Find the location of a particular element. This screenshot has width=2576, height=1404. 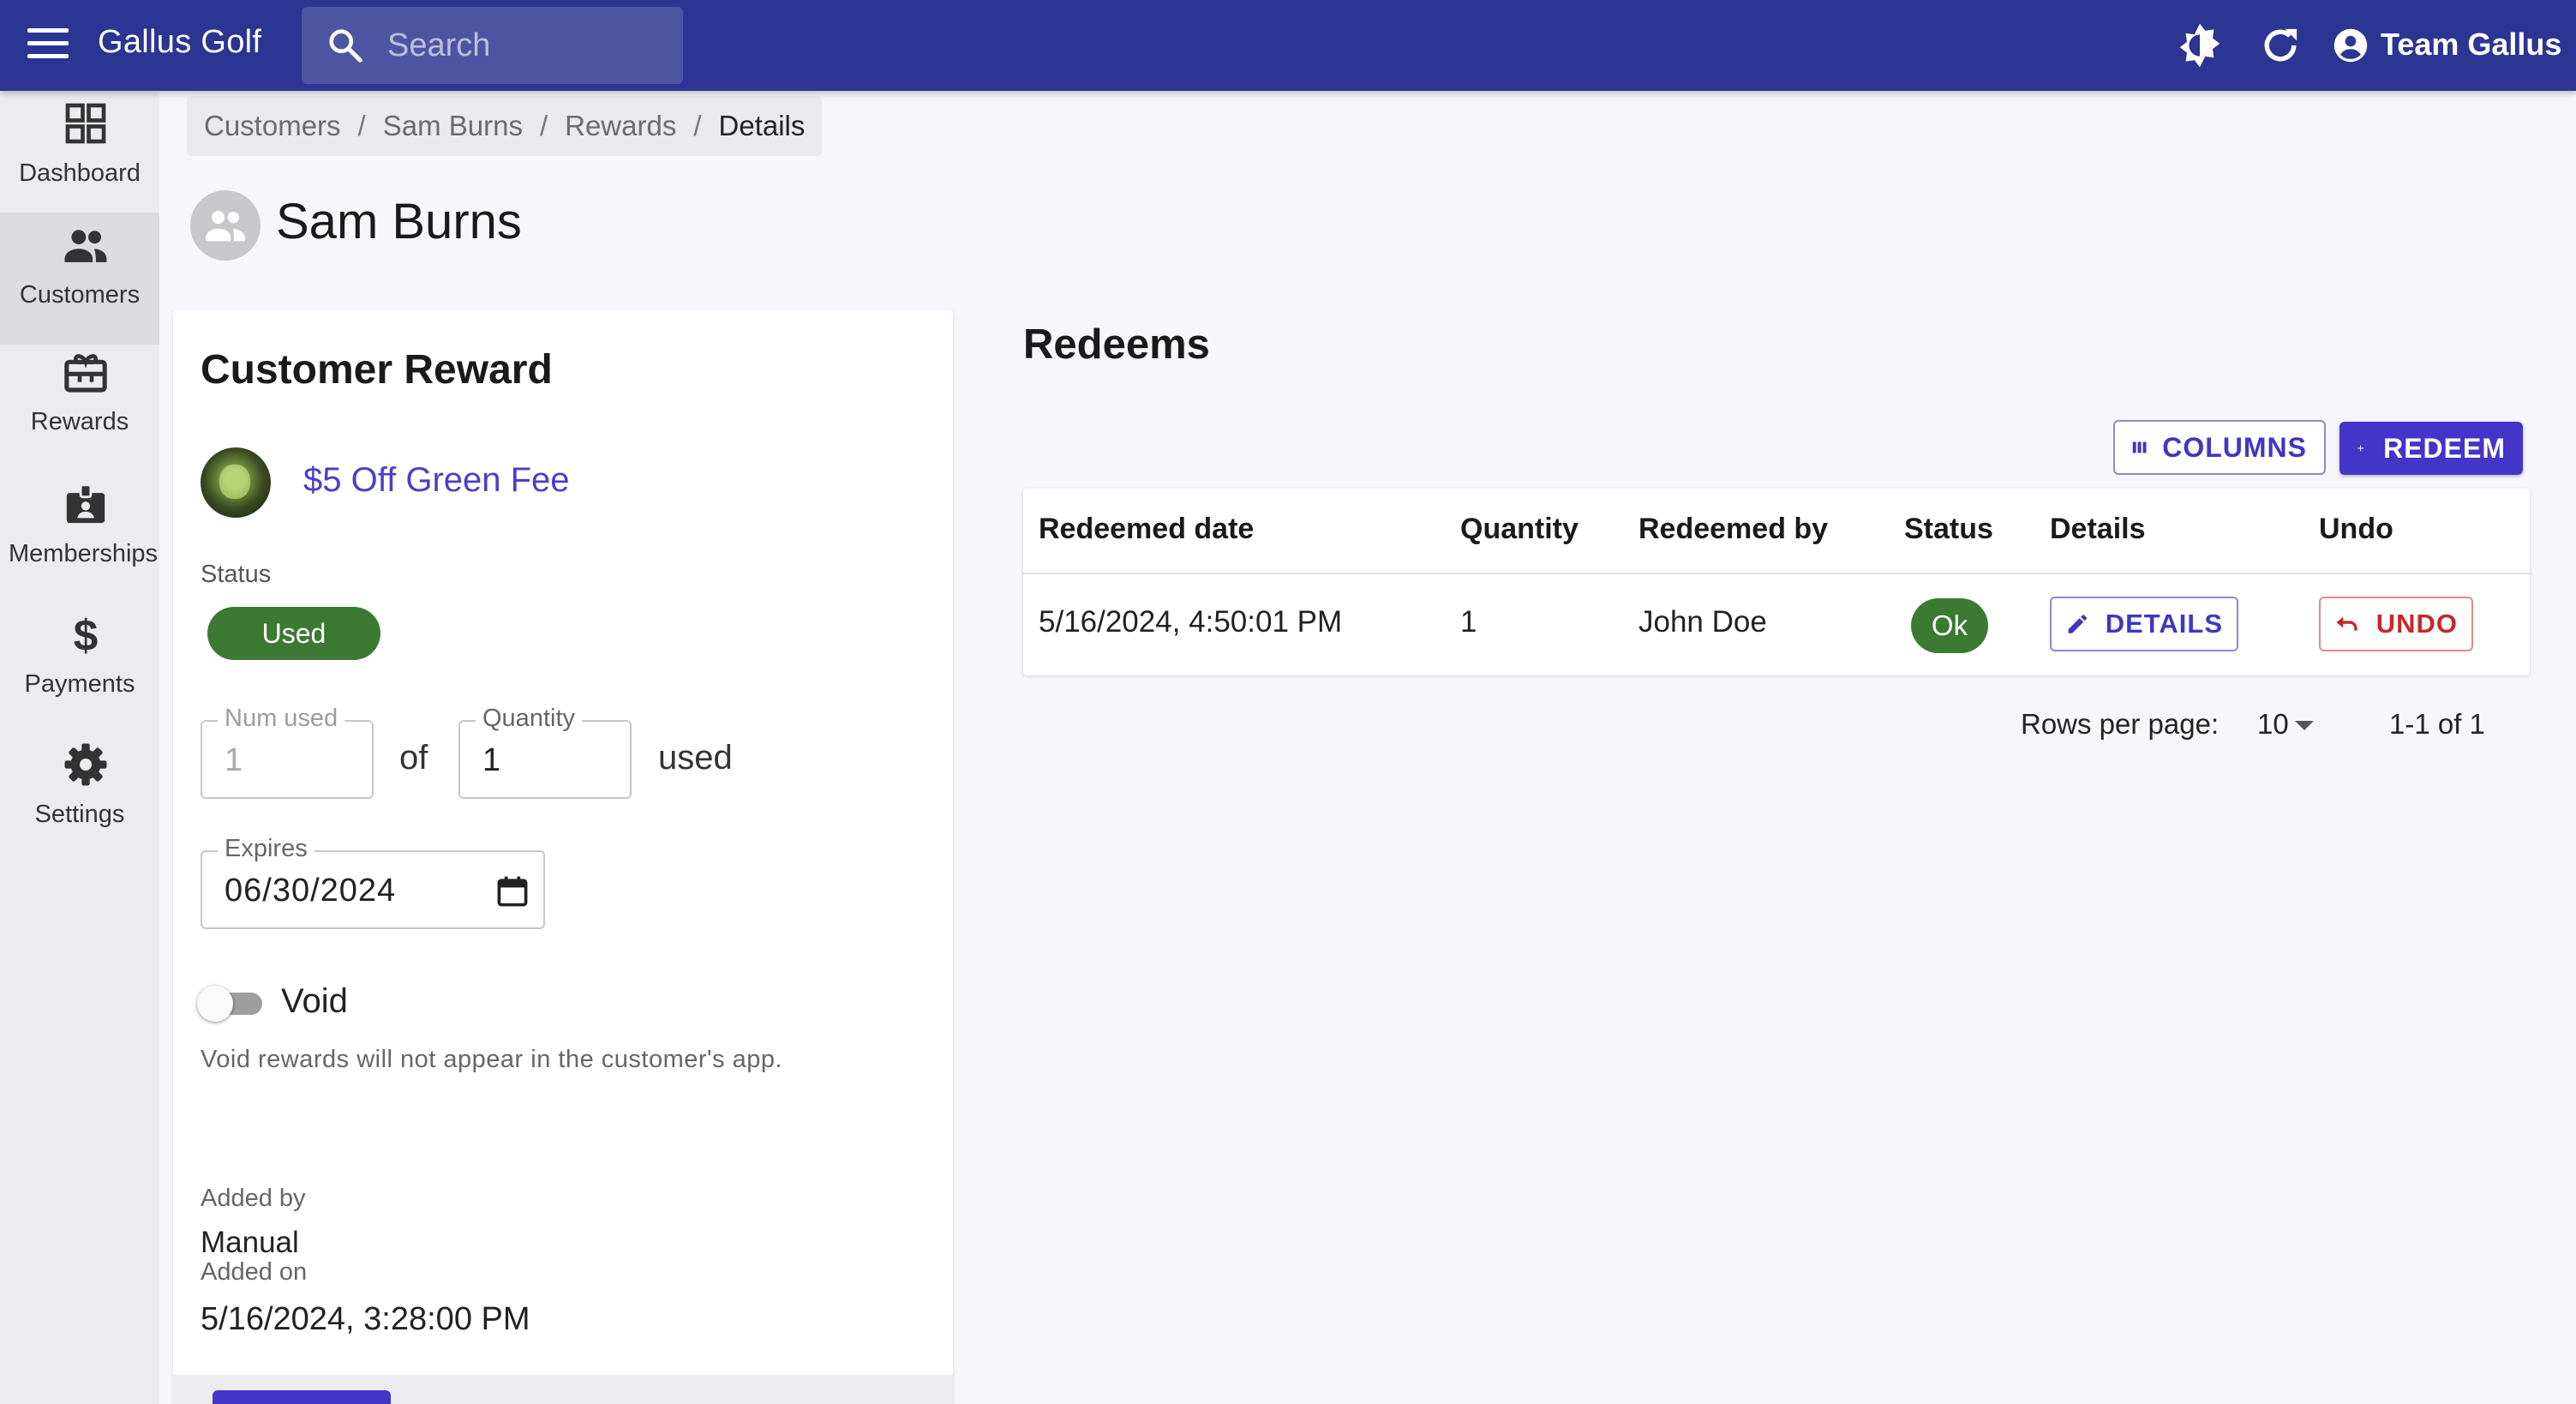

cell-redeemed-date: 5/16/2024, 4:50:01 PM is located at coordinates (1191, 622).